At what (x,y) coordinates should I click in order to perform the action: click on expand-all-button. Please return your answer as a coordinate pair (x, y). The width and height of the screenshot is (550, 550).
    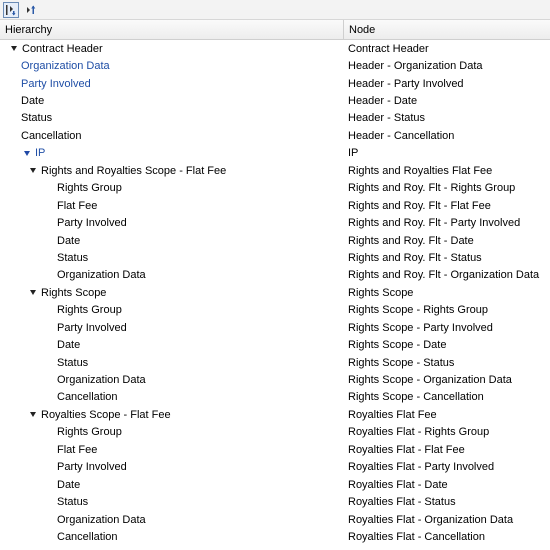
    Looking at the image, I should click on (11, 9).